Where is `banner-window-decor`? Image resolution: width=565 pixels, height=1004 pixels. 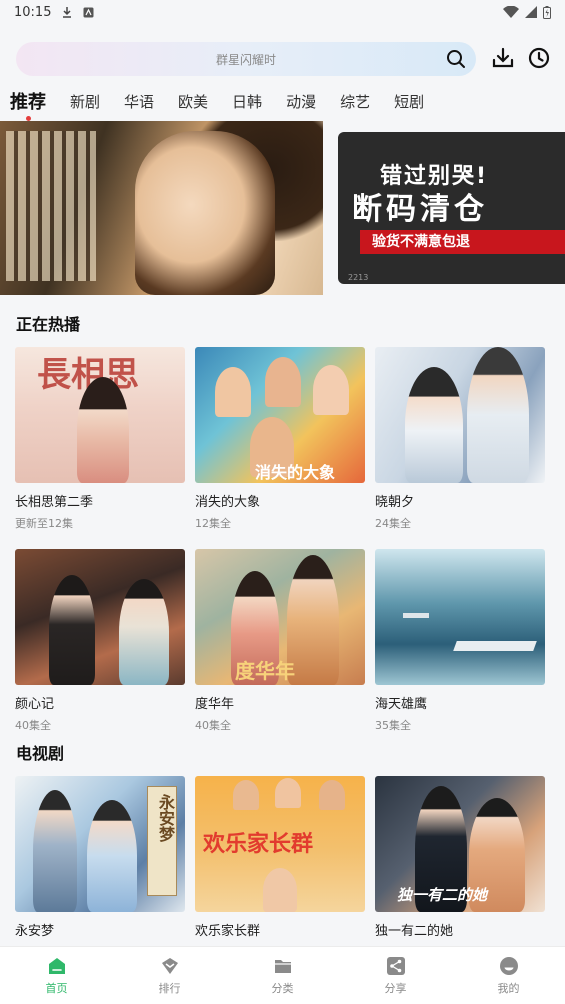
banner-window-decor is located at coordinates (51, 206).